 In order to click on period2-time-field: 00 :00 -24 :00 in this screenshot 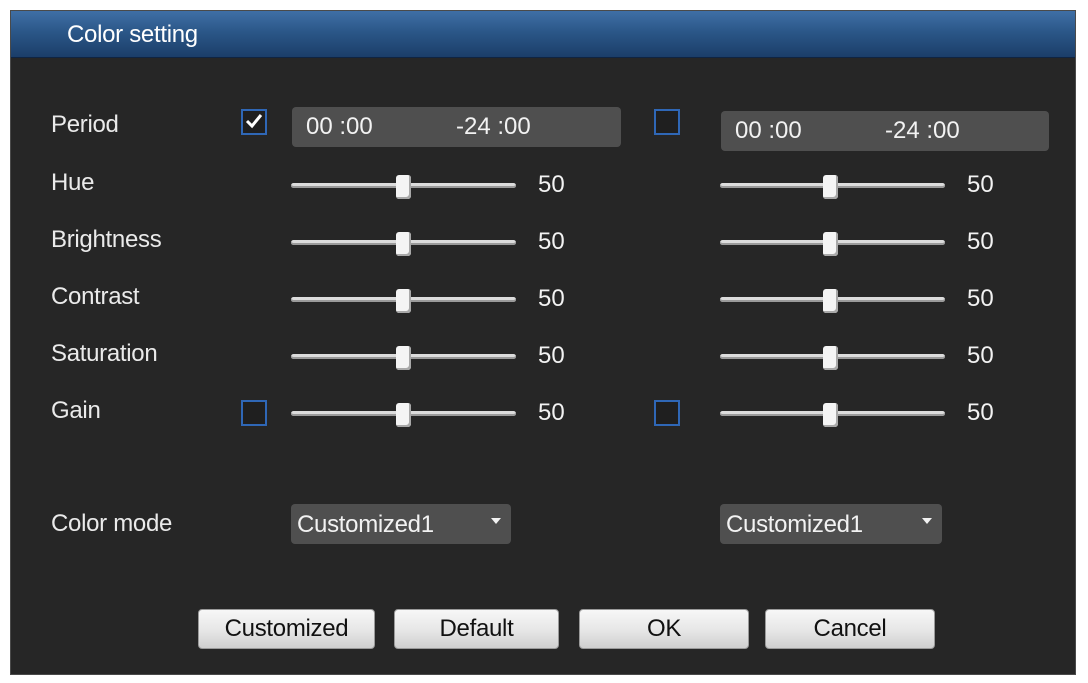, I will do `click(885, 131)`.